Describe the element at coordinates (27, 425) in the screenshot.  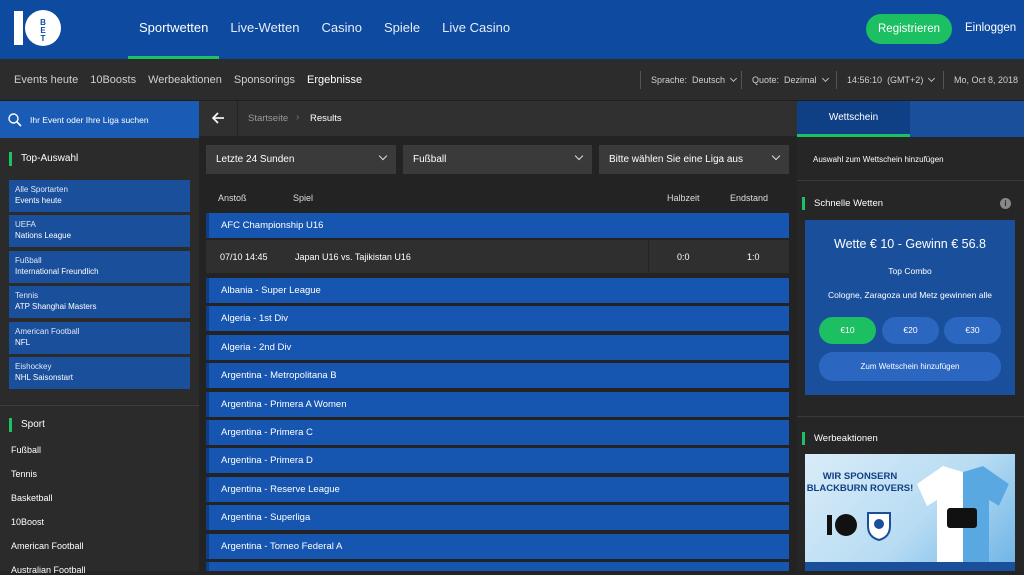
I see `sport-heading: Sport` at that location.